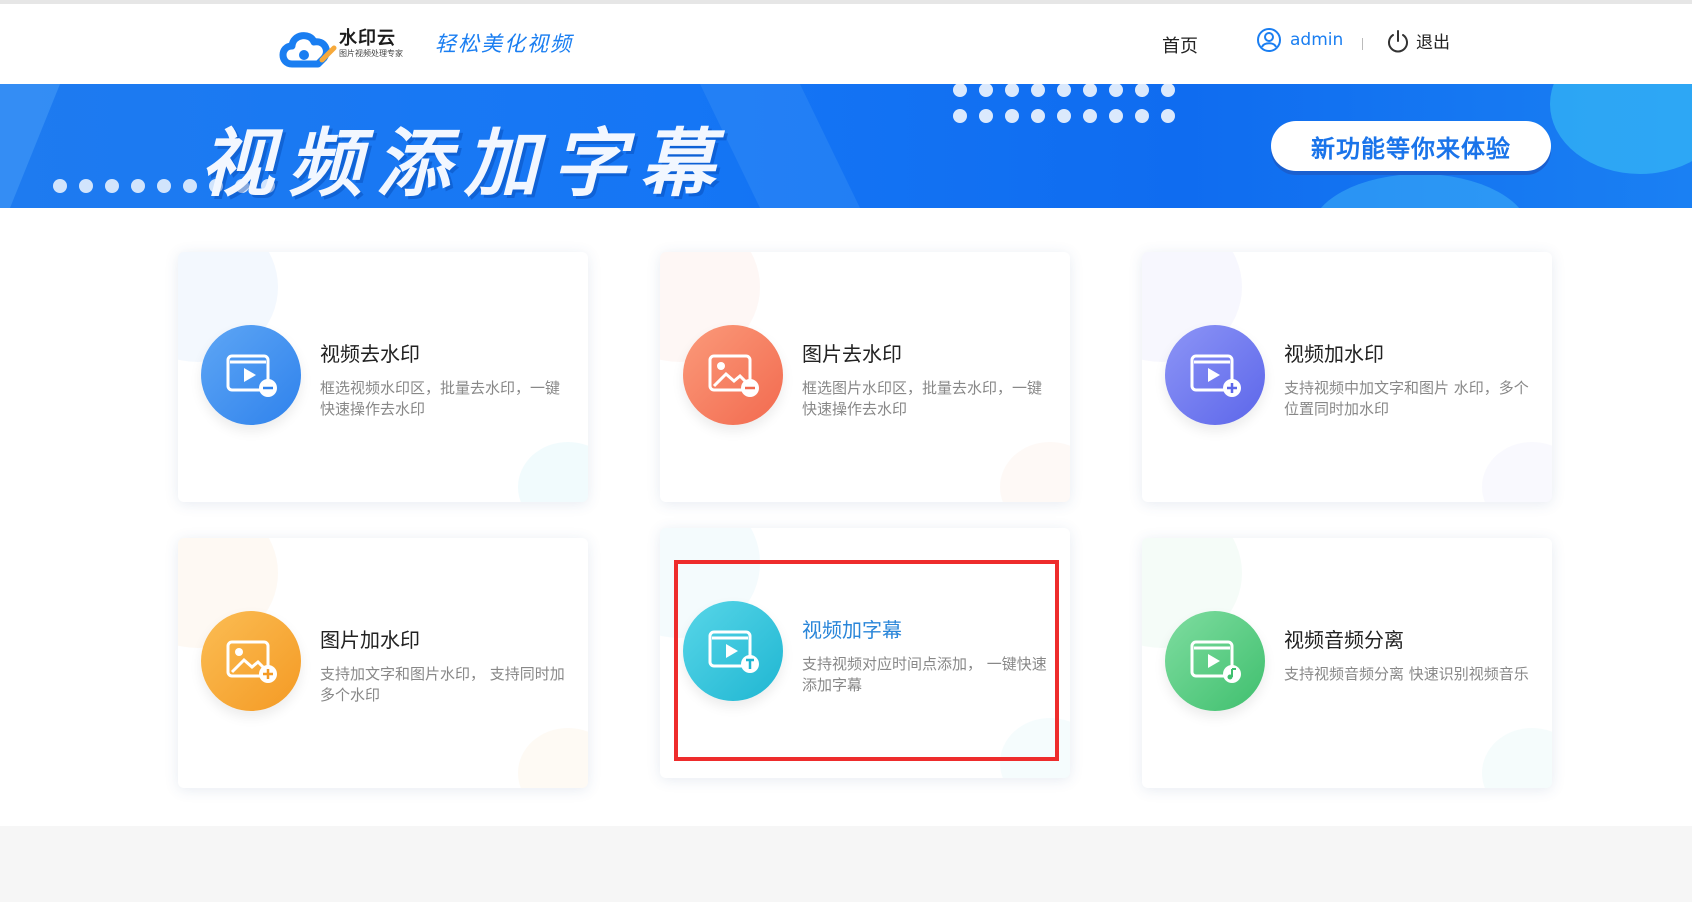  Describe the element at coordinates (251, 375) in the screenshot. I see `video-minus-icon` at that location.